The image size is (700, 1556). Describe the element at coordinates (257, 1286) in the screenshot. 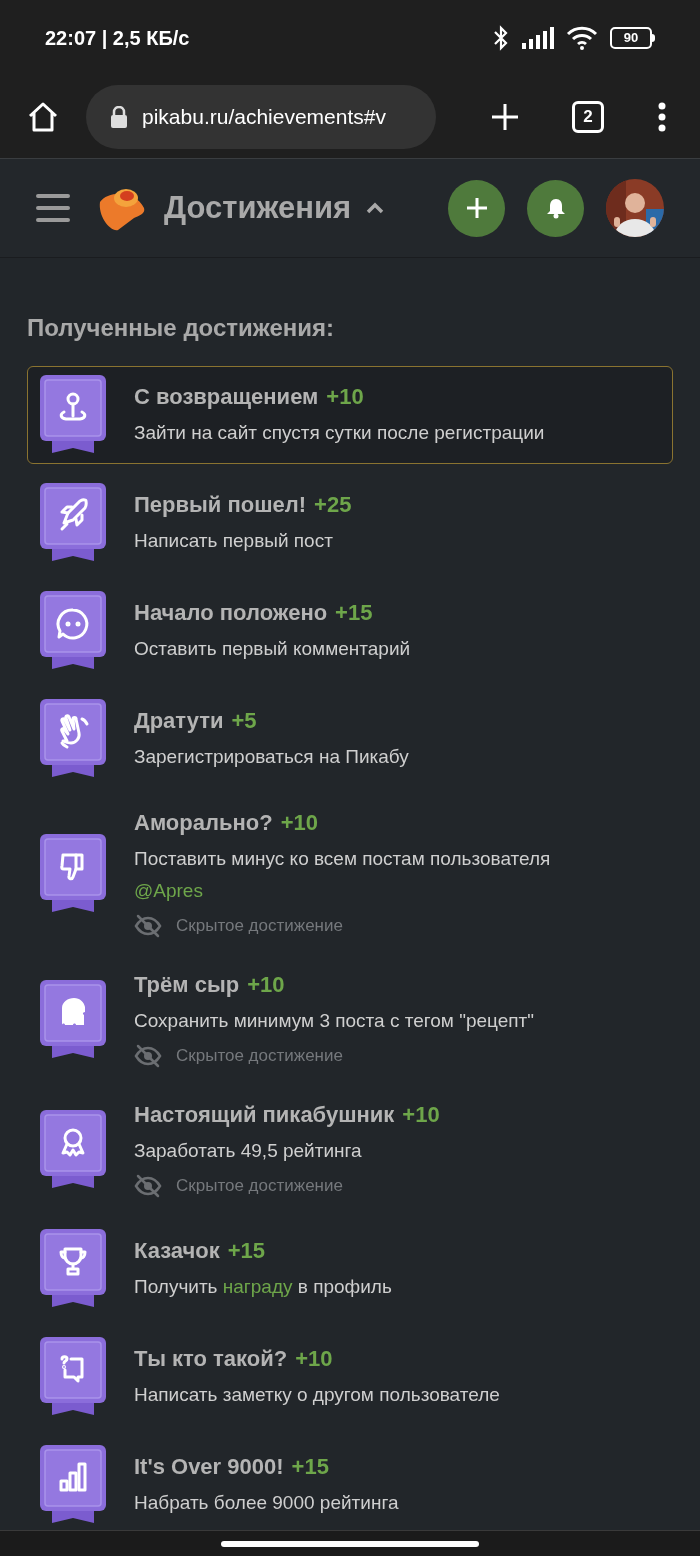

I see `description-link: награду` at that location.